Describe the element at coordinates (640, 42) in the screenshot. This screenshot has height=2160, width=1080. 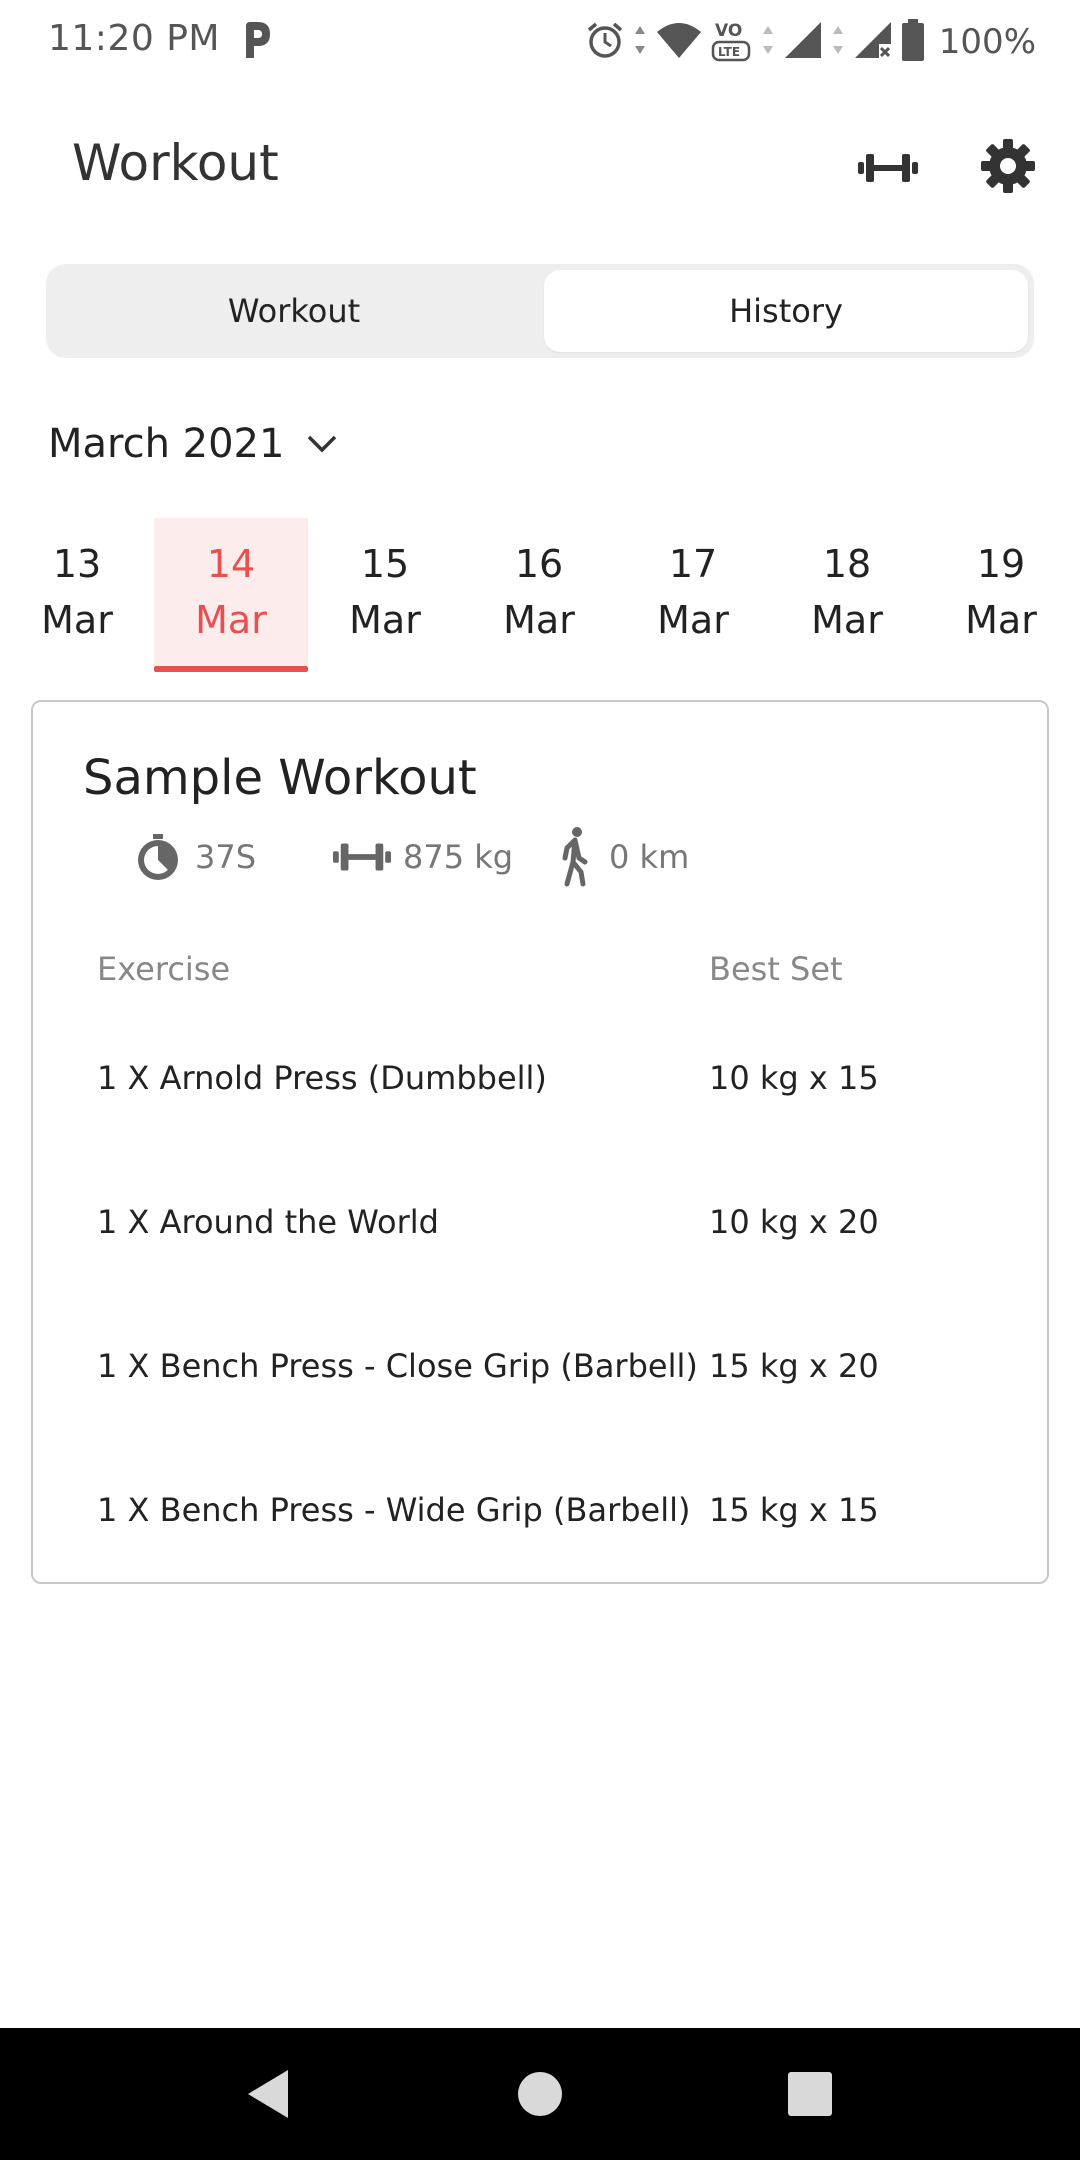
I see `data-arrows-icon` at that location.